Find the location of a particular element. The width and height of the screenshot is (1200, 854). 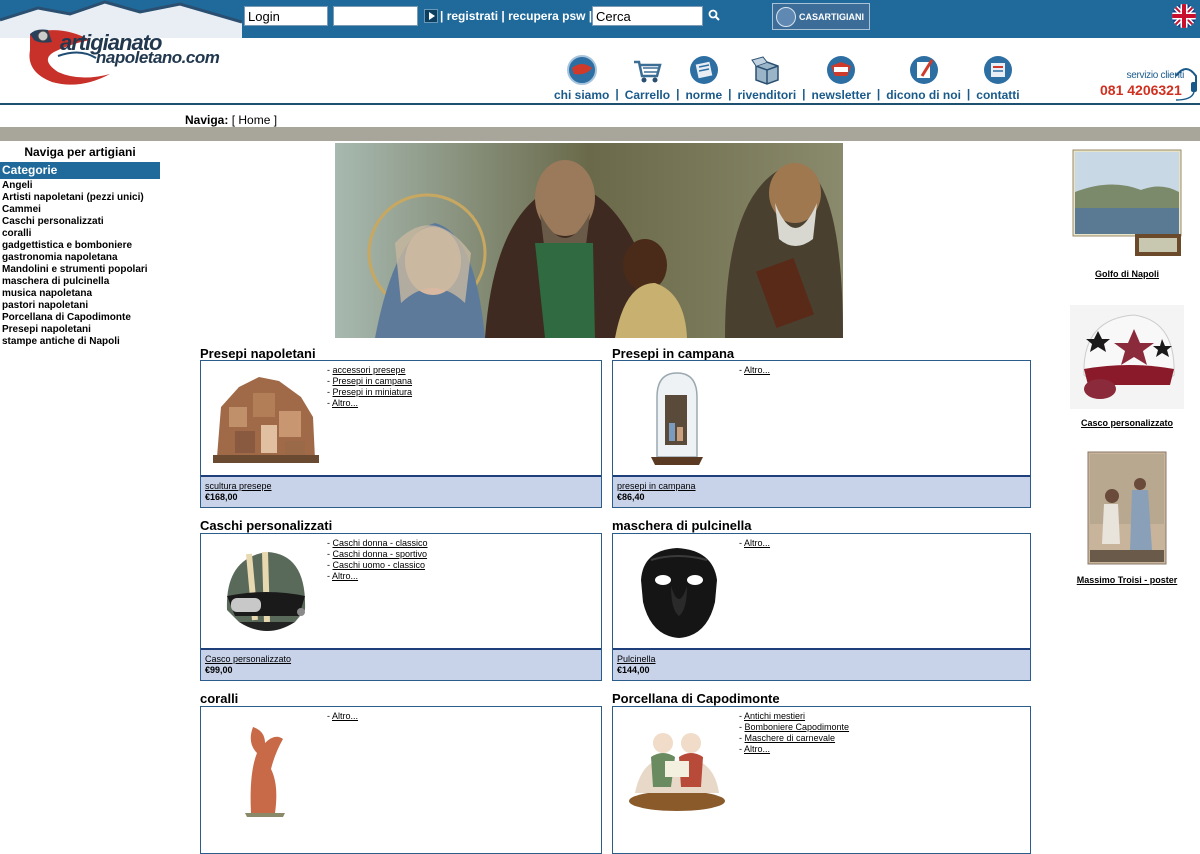

subcategory-link: Antichi mestieri is located at coordinates (774, 716).